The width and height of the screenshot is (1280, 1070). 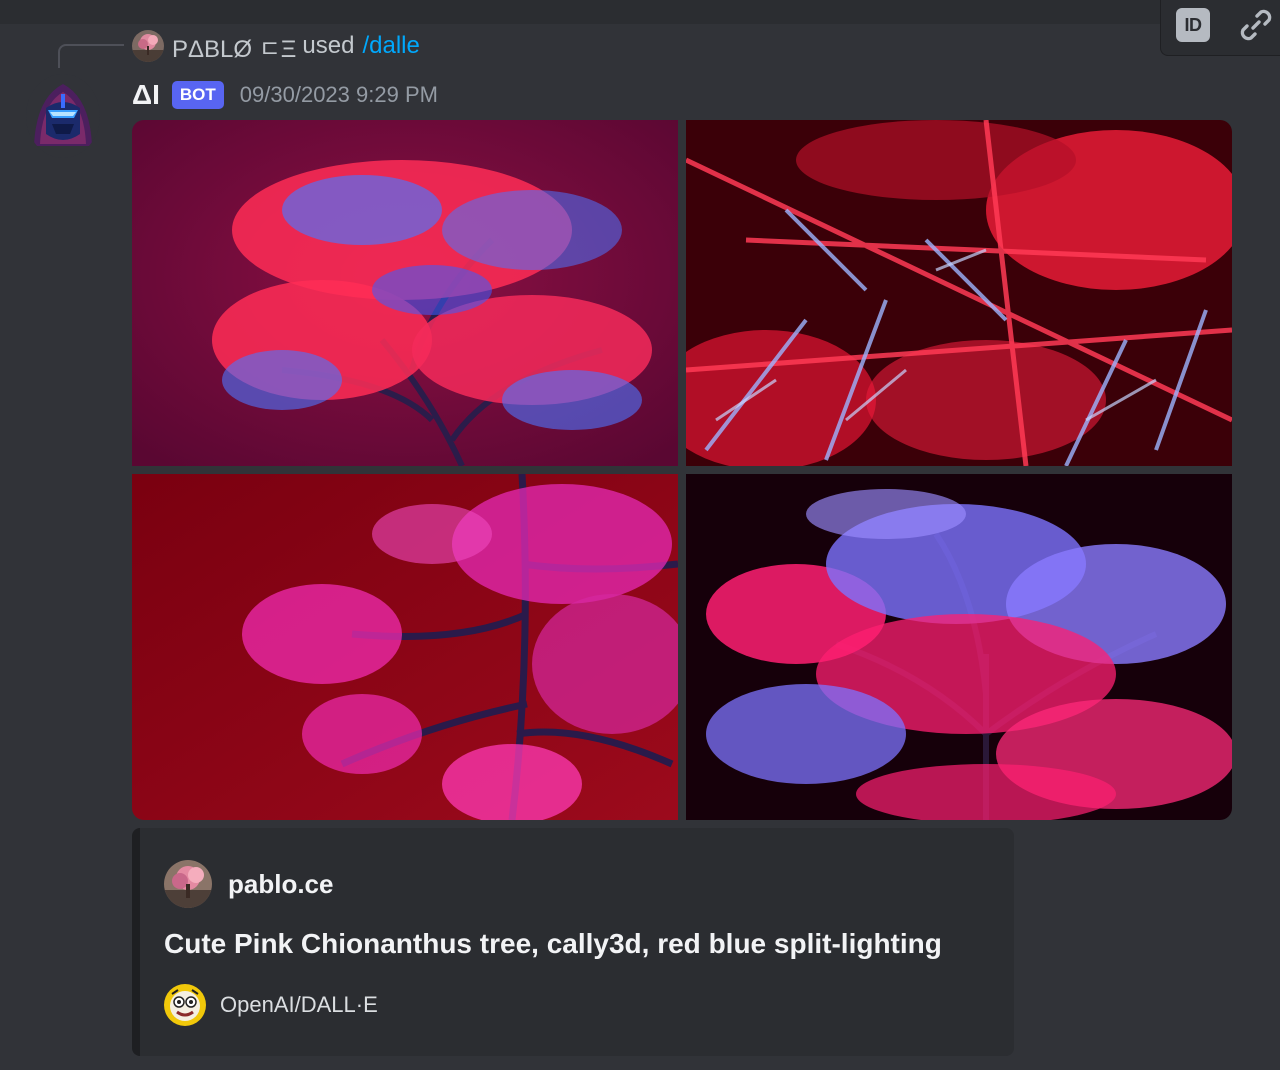 What do you see at coordinates (328, 45) in the screenshot?
I see `reply-used-text: used` at bounding box center [328, 45].